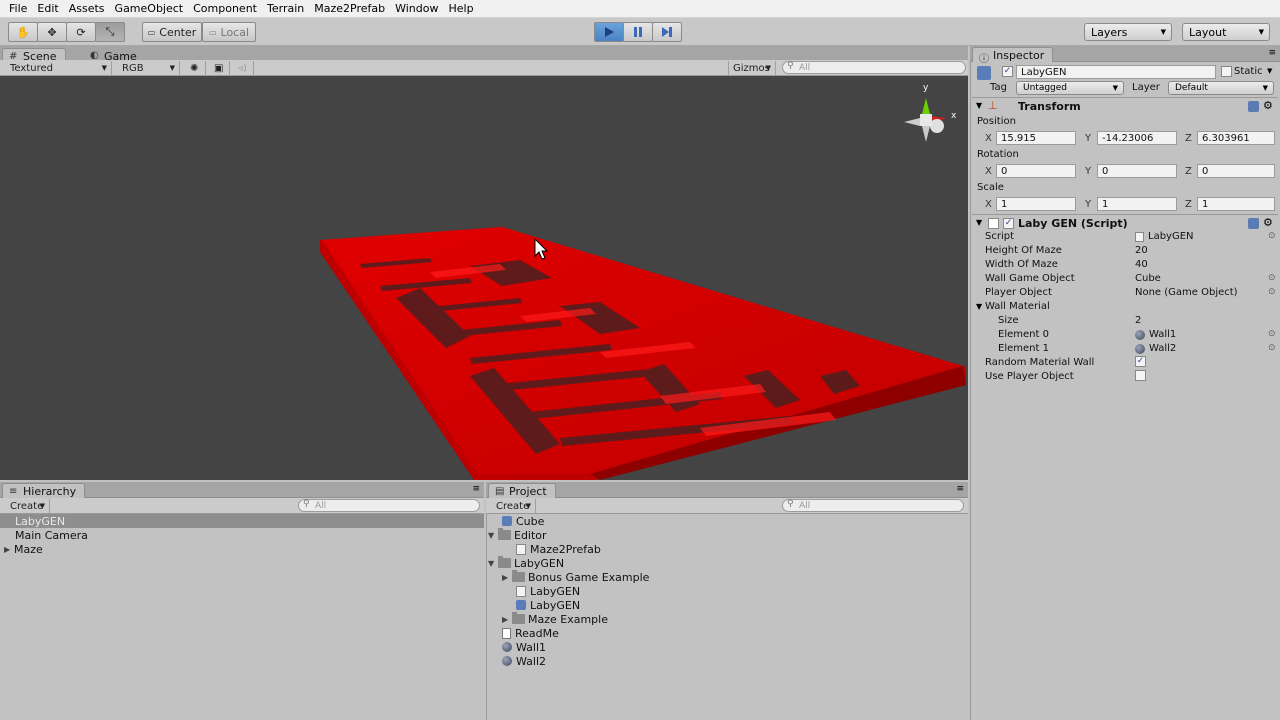 The width and height of the screenshot is (1280, 720). I want to click on project-folder-maze-example: ▶ Maze Example, so click(555, 619).